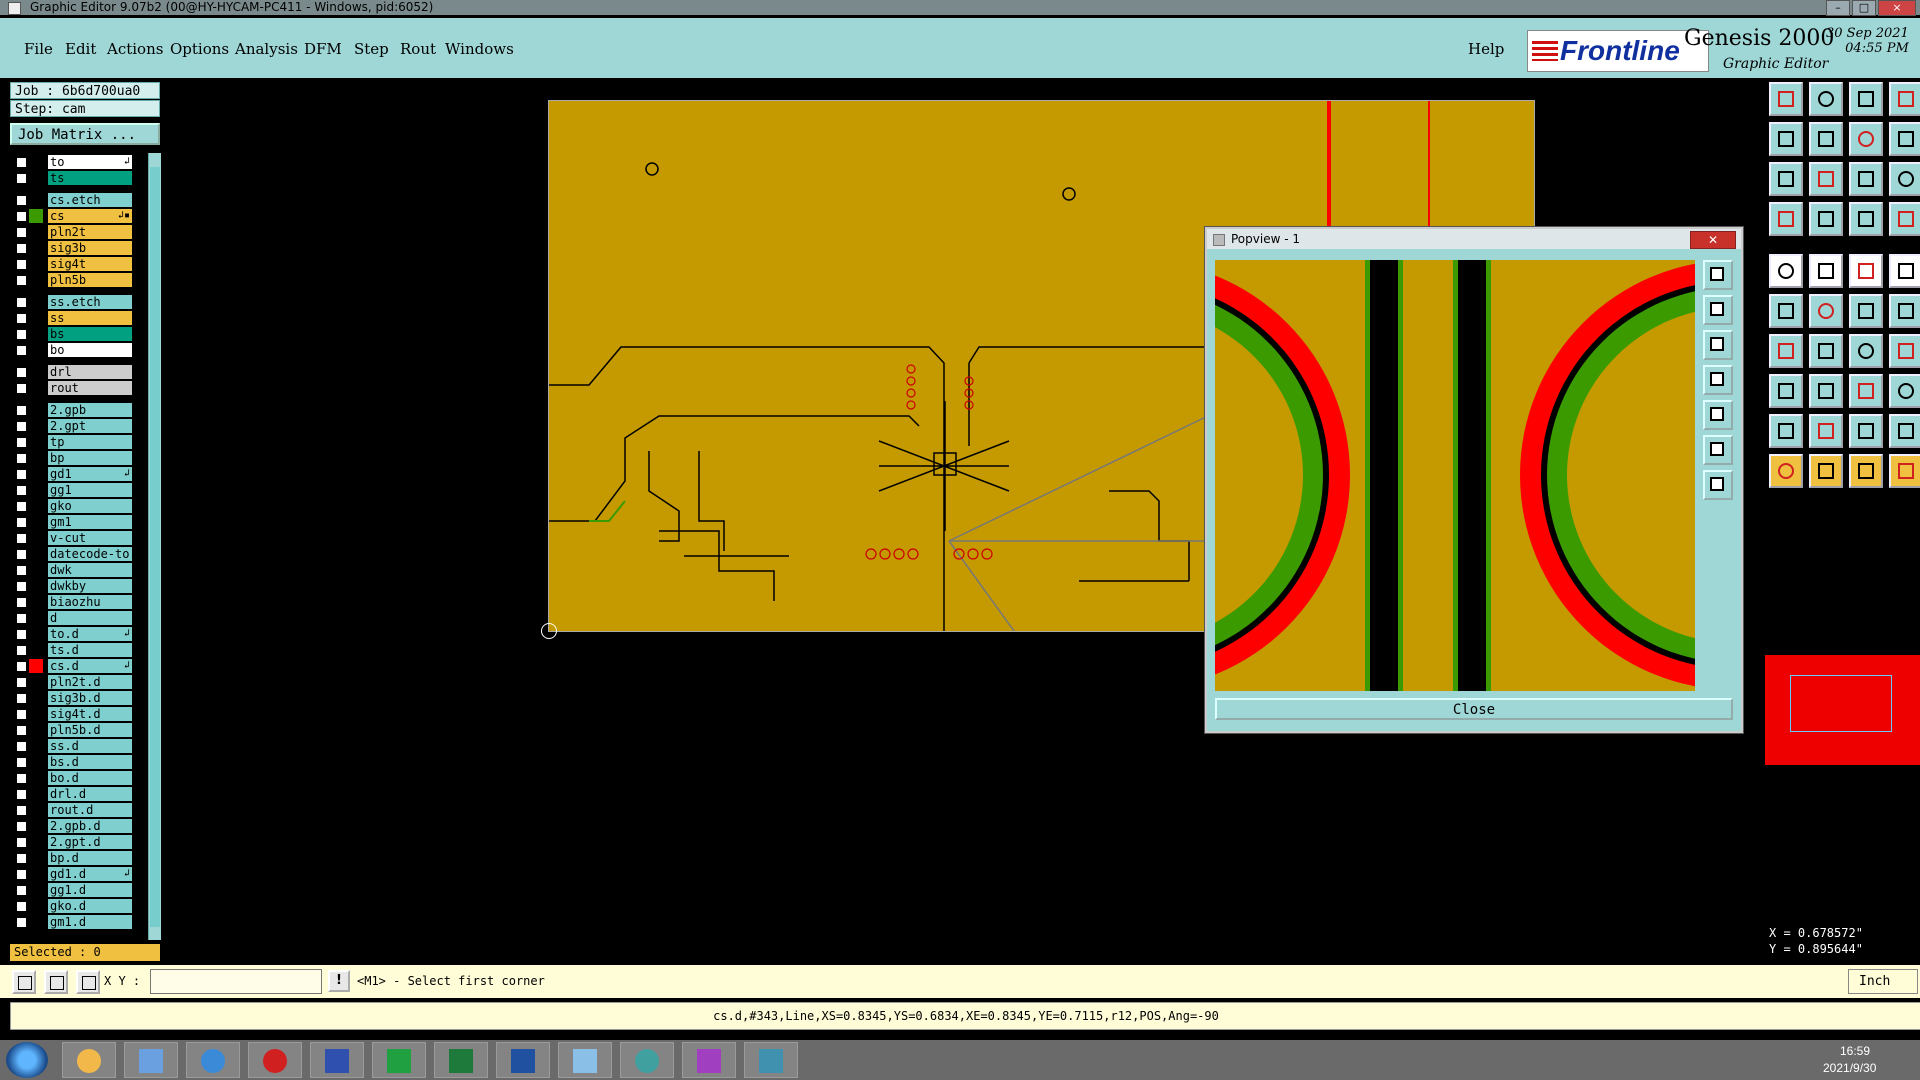  I want to click on layer-name: dwkby, so click(90, 586).